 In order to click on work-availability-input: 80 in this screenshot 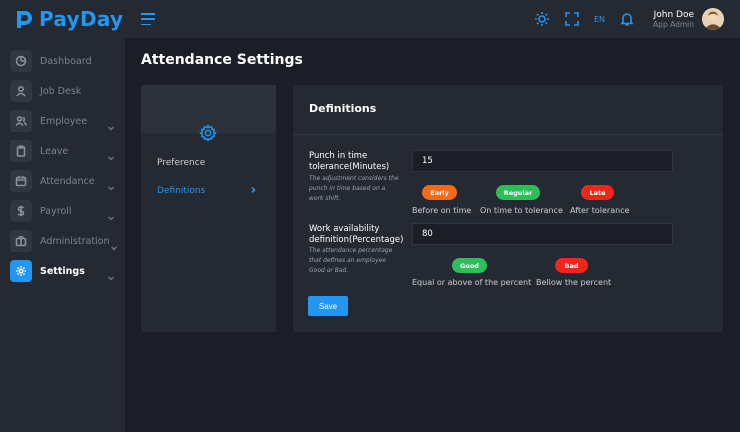, I will do `click(542, 234)`.